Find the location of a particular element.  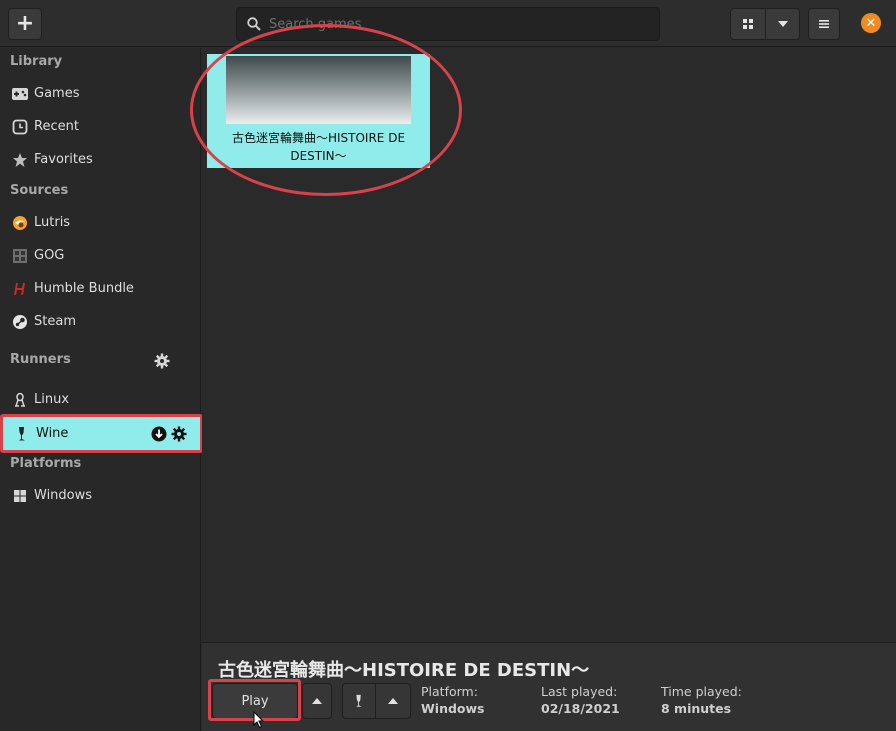

time-played-value: 8 minutes is located at coordinates (696, 708).